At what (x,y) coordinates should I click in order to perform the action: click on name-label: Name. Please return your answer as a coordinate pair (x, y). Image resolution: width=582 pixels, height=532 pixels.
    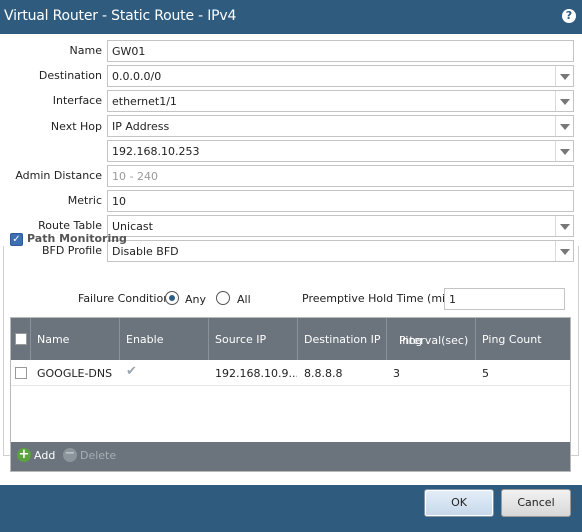
    Looking at the image, I should click on (85, 50).